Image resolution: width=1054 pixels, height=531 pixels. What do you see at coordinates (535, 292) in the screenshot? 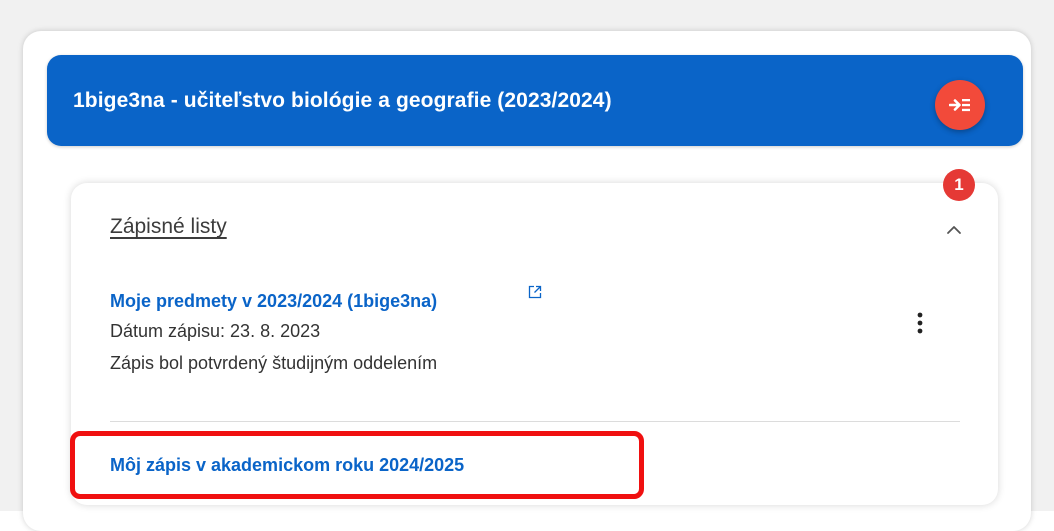
I see `external-link-icon` at bounding box center [535, 292].